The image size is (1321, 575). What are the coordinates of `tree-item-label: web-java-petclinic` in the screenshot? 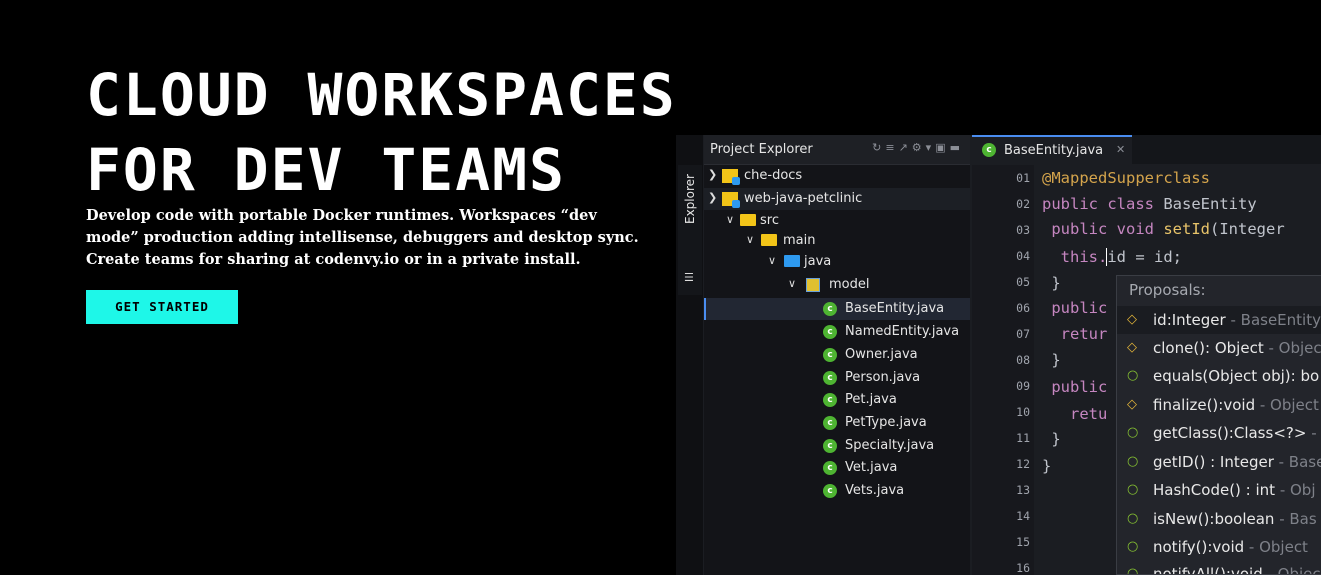 It's located at (803, 198).